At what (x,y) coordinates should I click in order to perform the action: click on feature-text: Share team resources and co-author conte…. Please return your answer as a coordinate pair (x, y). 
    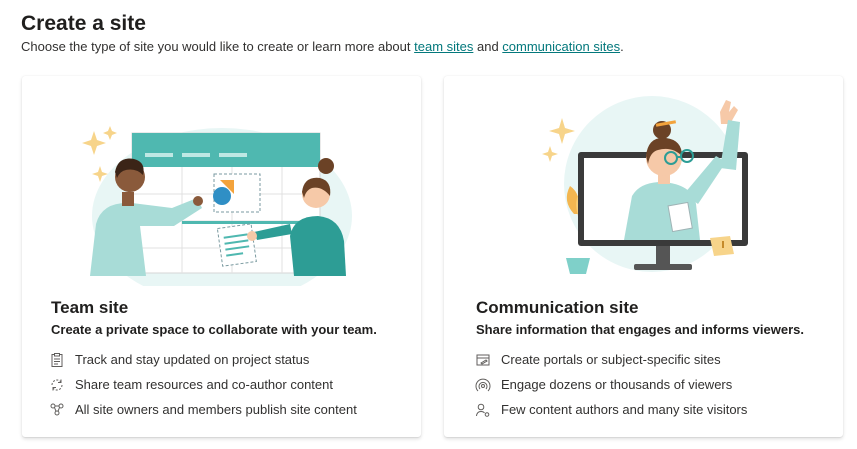
    Looking at the image, I should click on (204, 384).